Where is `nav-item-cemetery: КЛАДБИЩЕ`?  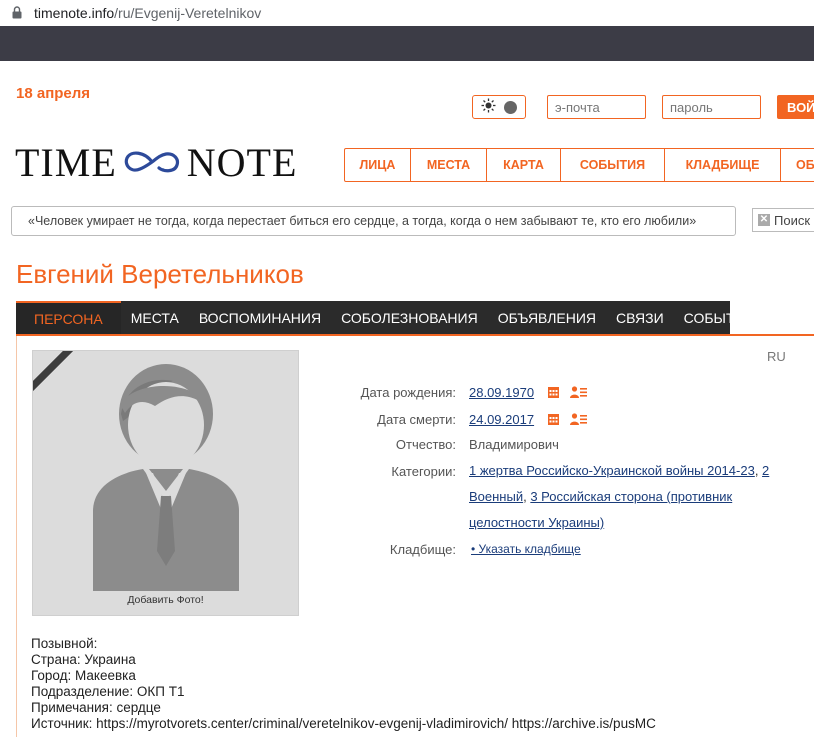 nav-item-cemetery: КЛАДБИЩЕ is located at coordinates (723, 165).